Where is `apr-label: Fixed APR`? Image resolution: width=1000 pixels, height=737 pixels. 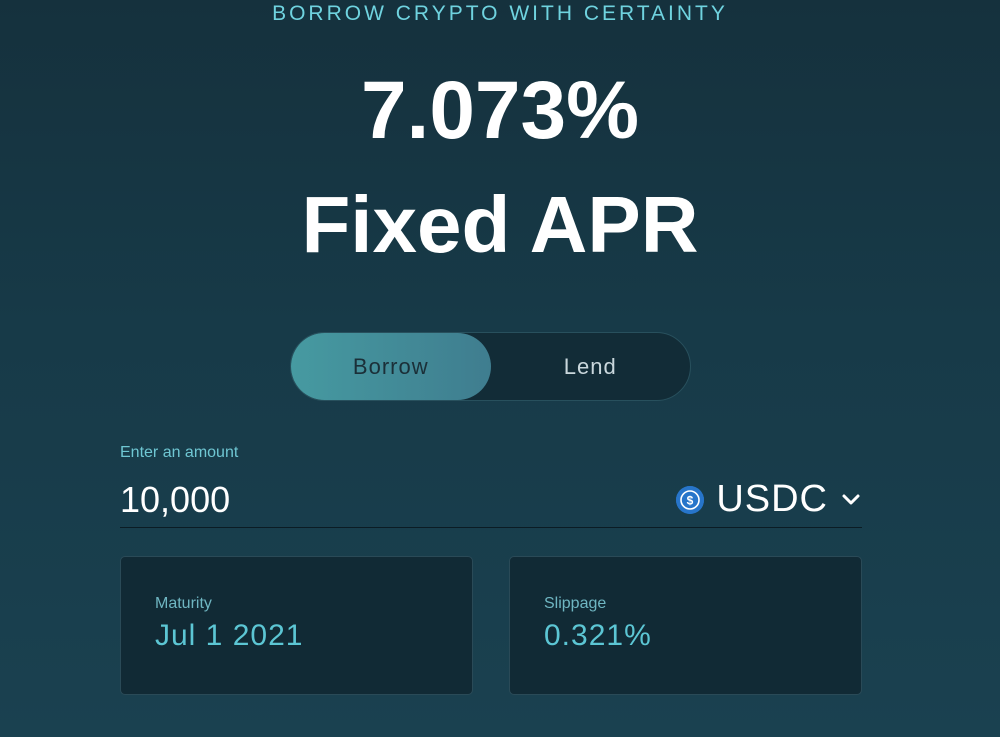
apr-label: Fixed APR is located at coordinates (500, 224).